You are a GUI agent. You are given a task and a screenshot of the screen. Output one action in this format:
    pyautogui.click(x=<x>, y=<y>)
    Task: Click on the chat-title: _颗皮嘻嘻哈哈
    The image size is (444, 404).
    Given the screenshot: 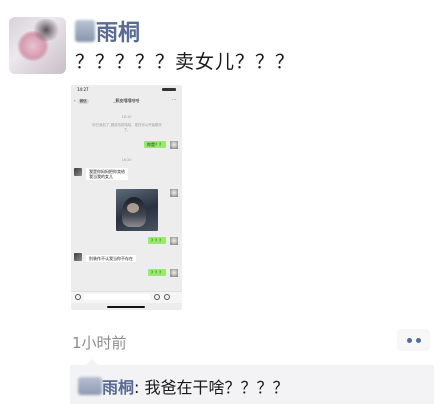 What is the action you would take?
    pyautogui.click(x=126, y=100)
    